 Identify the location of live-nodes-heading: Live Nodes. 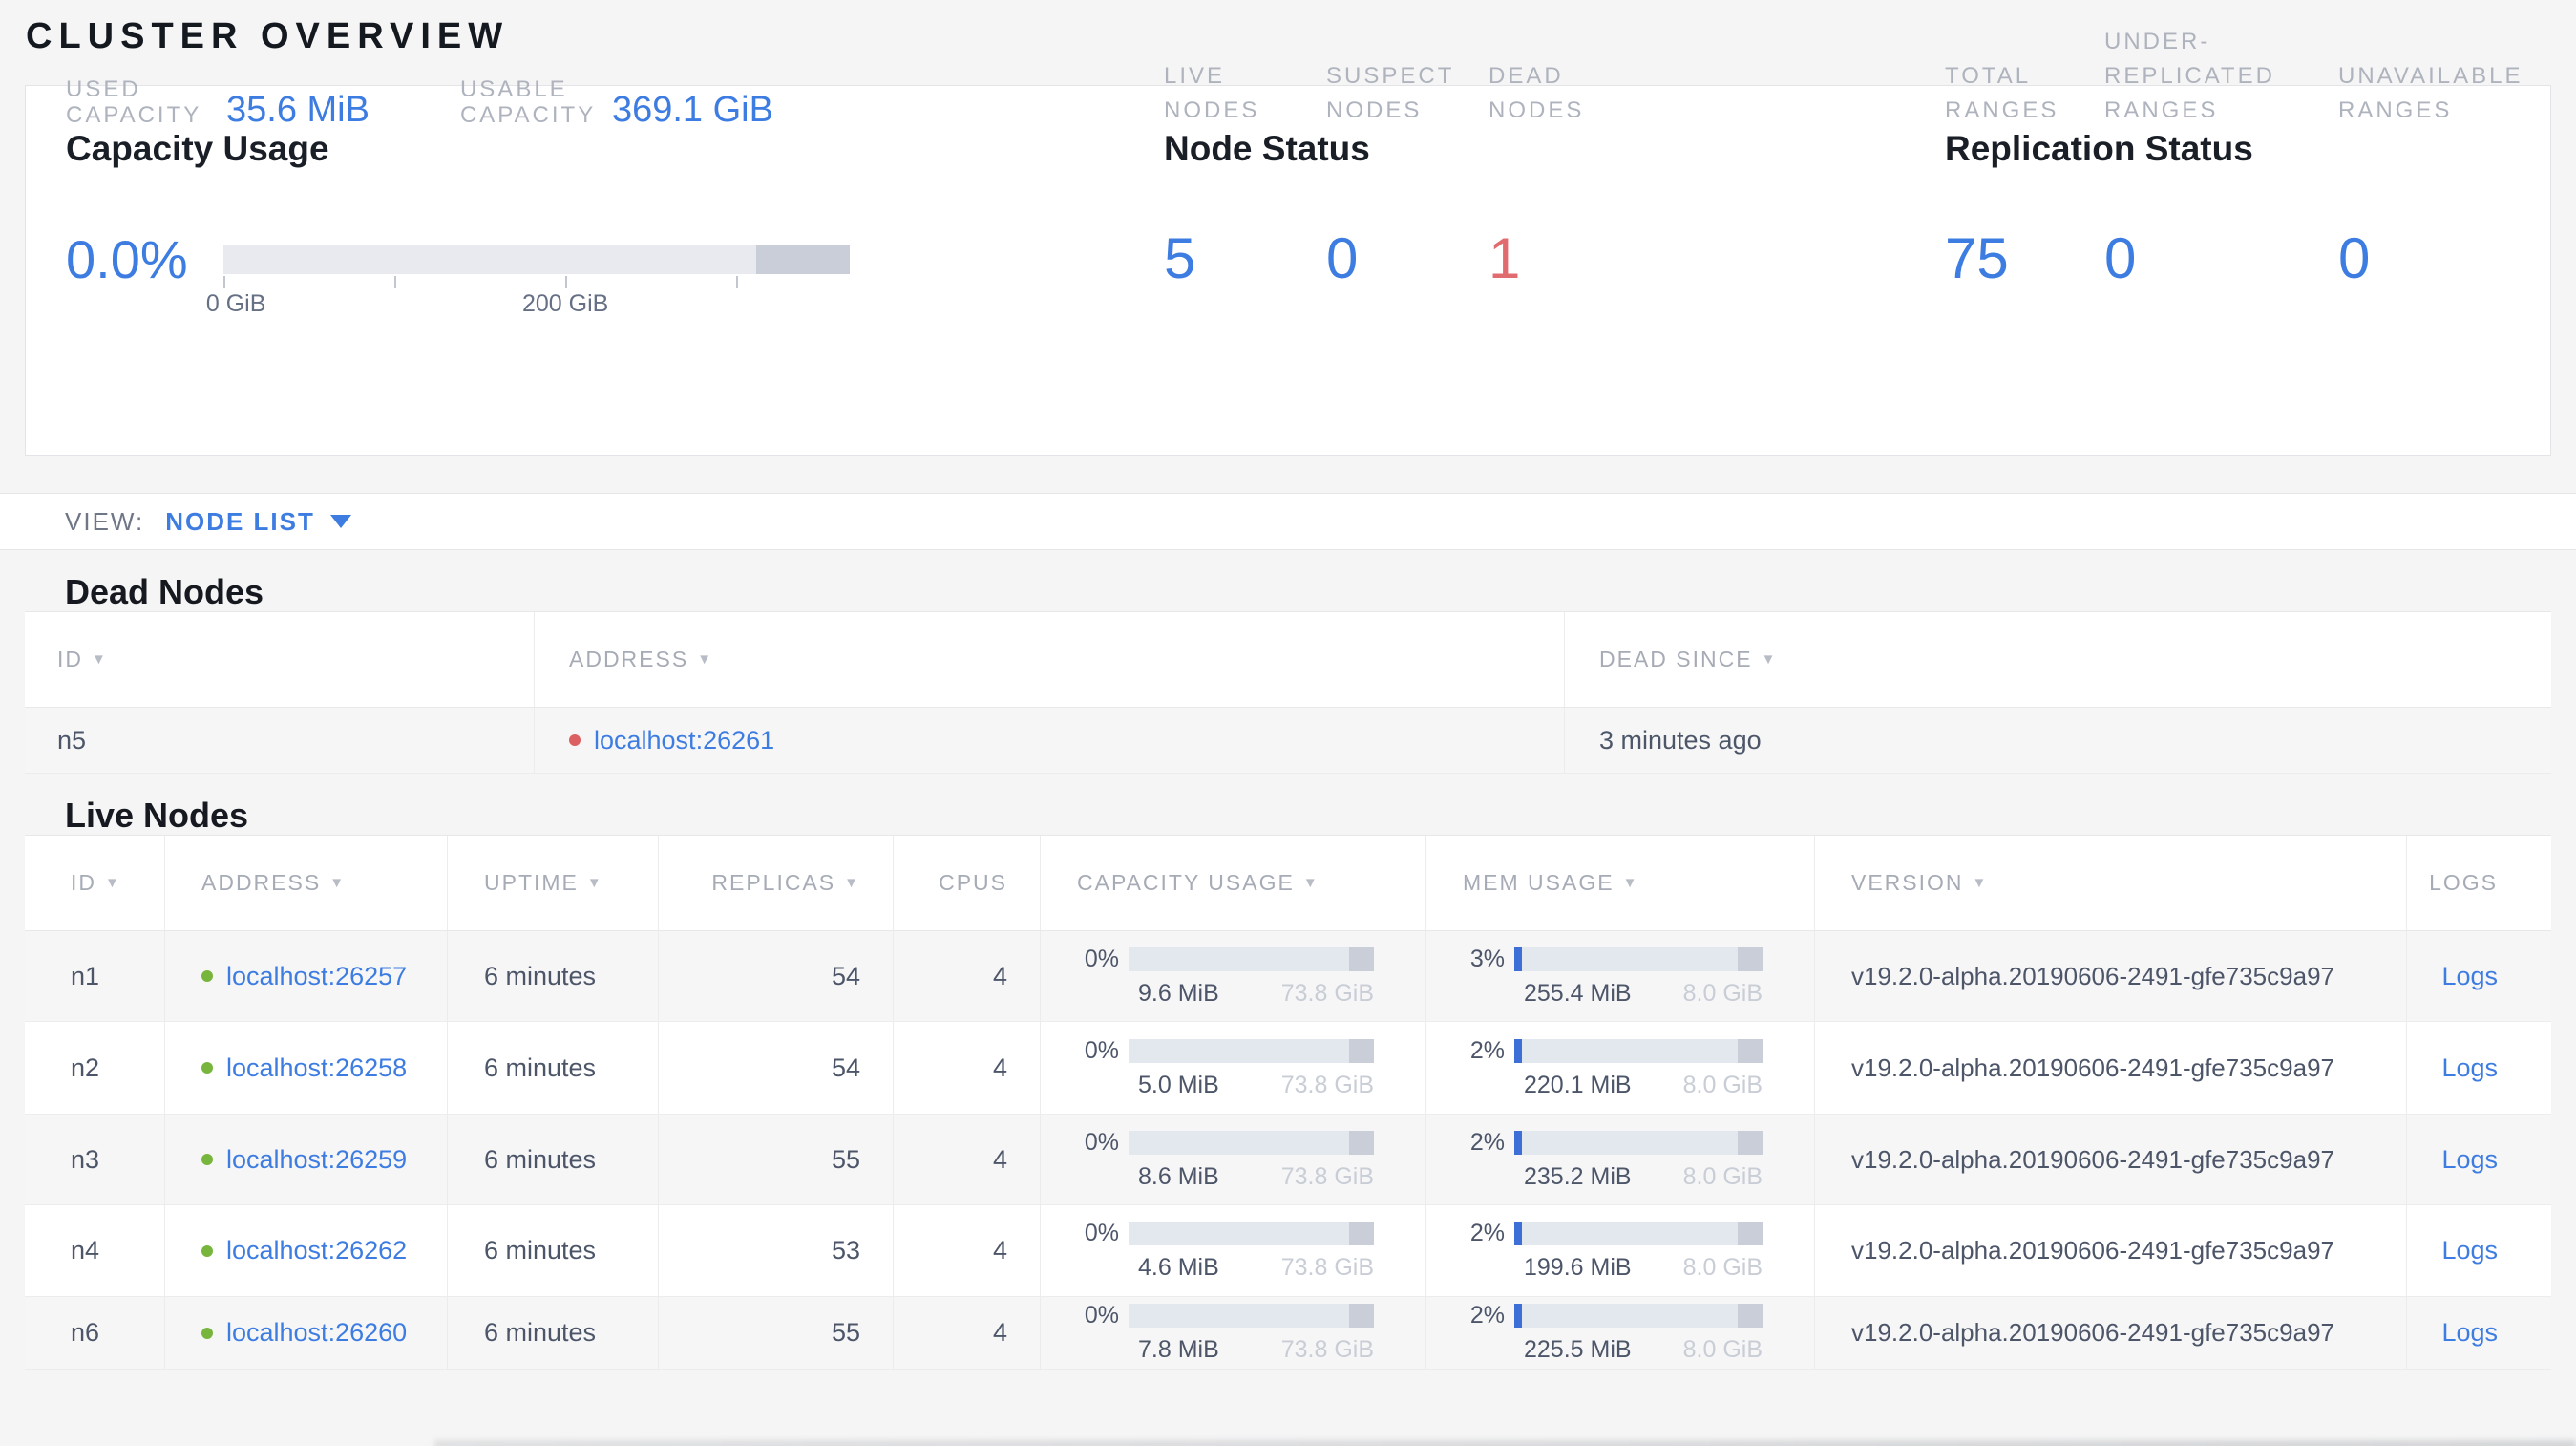
(157, 815).